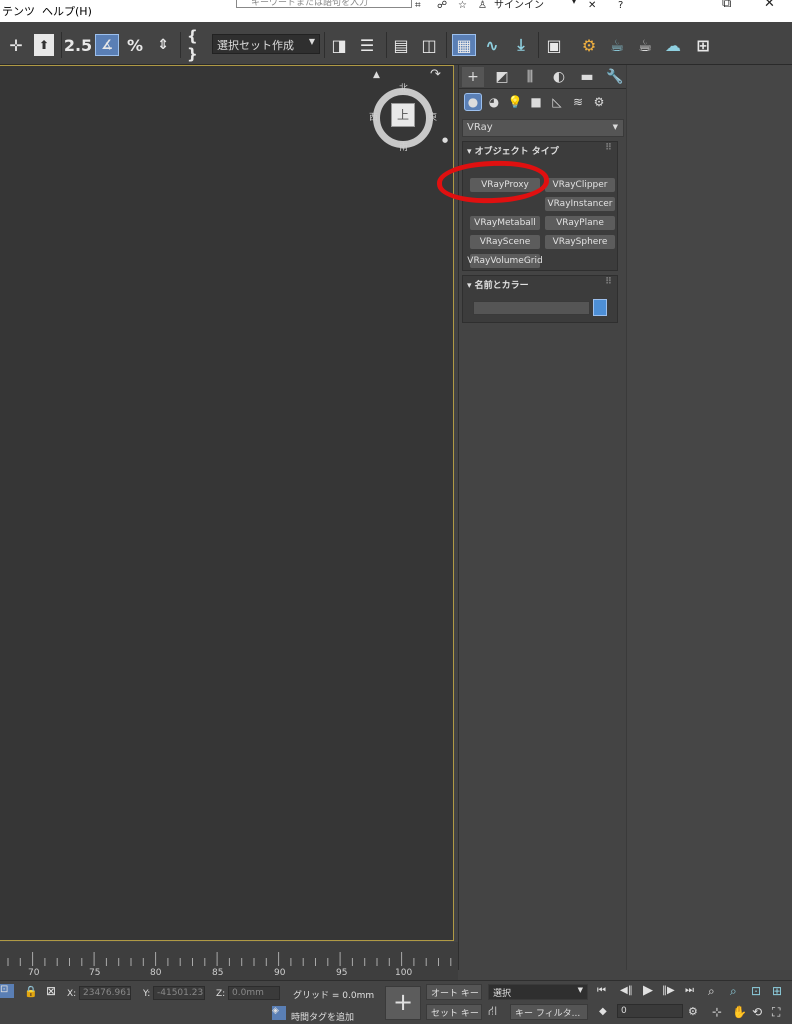 The height and width of the screenshot is (1024, 792). What do you see at coordinates (557, 102) in the screenshot?
I see `helpers-icon: ◺` at bounding box center [557, 102].